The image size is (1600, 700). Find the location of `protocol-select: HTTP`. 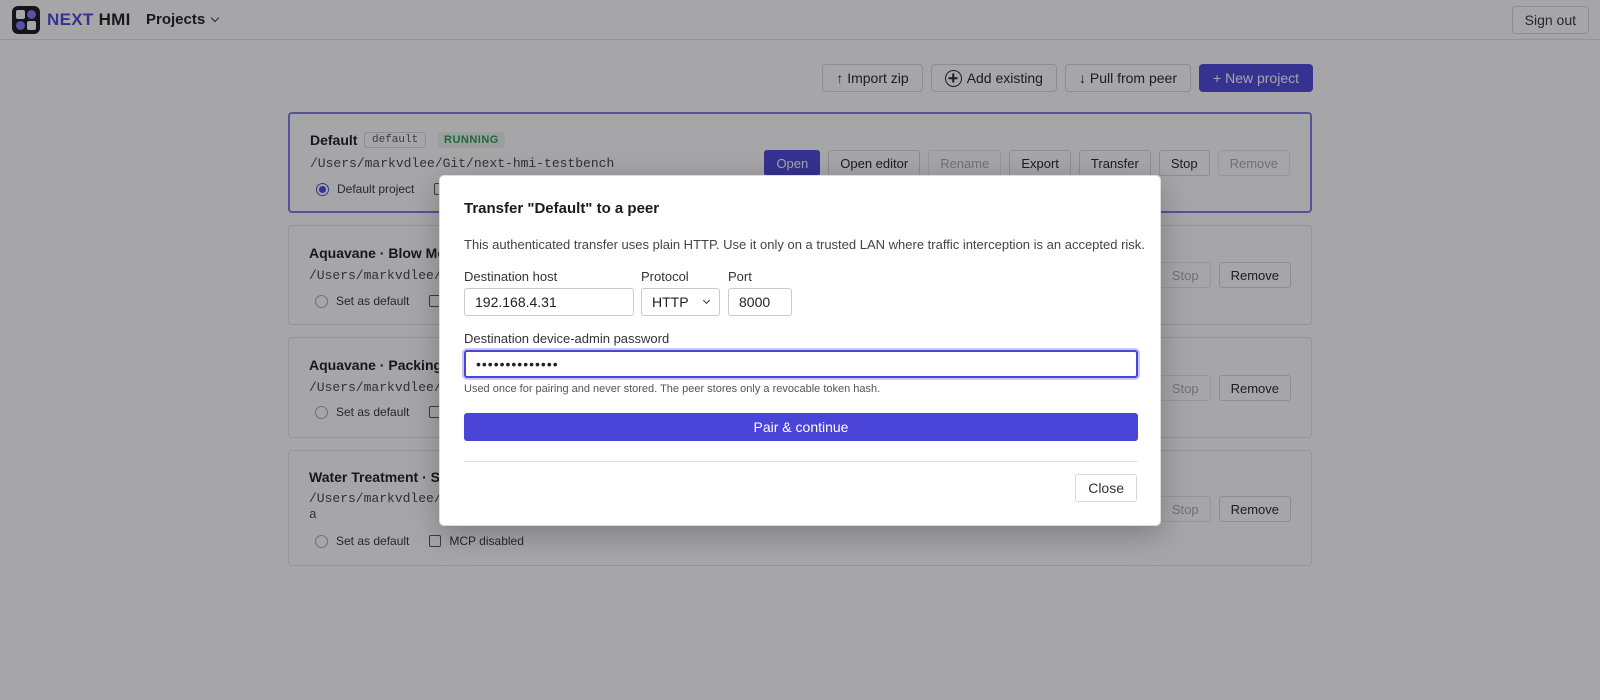

protocol-select: HTTP is located at coordinates (680, 302).